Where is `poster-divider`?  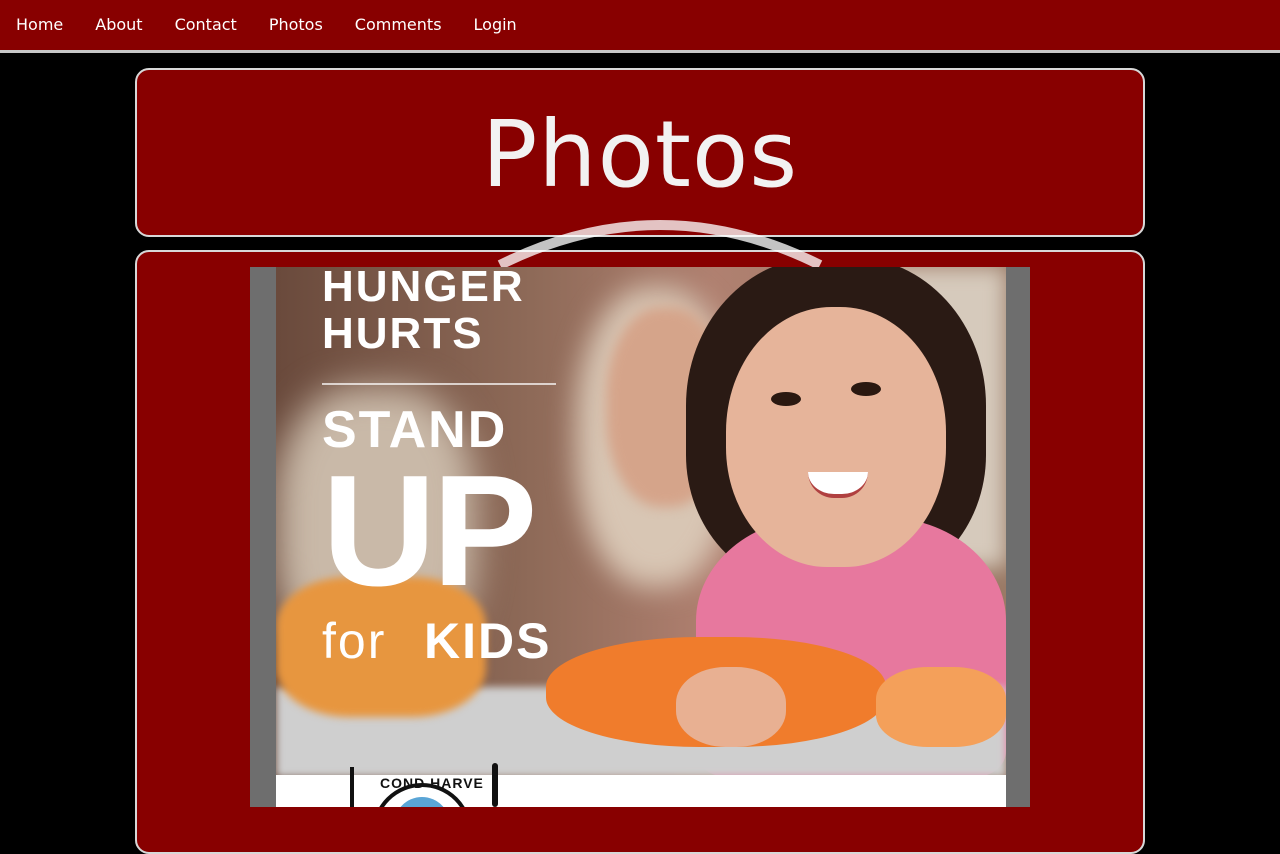 poster-divider is located at coordinates (439, 384).